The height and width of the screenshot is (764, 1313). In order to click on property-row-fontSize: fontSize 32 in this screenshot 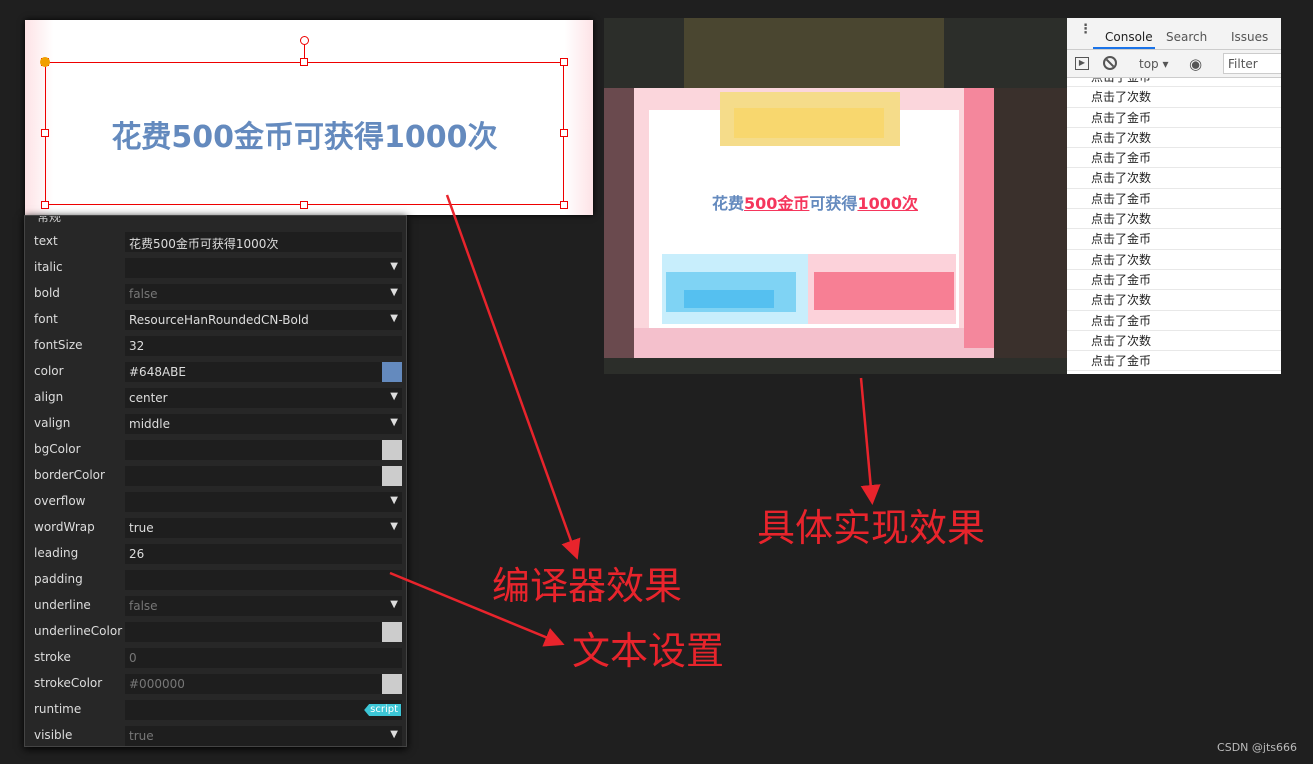, I will do `click(215, 346)`.